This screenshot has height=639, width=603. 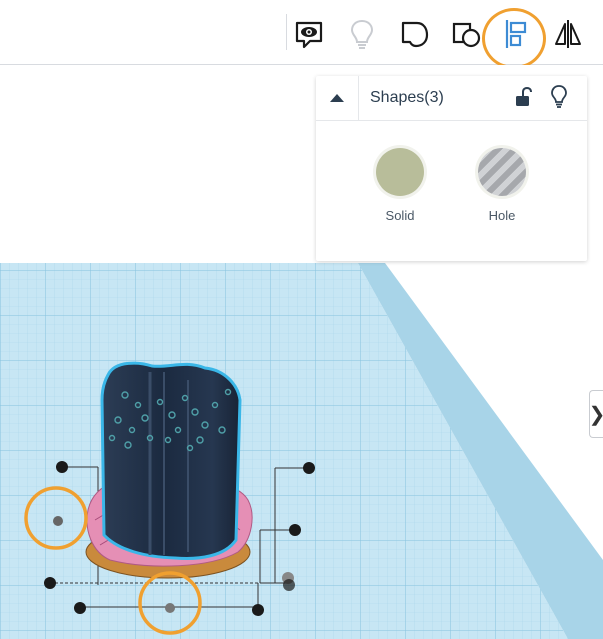 I want to click on top-toolbar, so click(x=301, y=34).